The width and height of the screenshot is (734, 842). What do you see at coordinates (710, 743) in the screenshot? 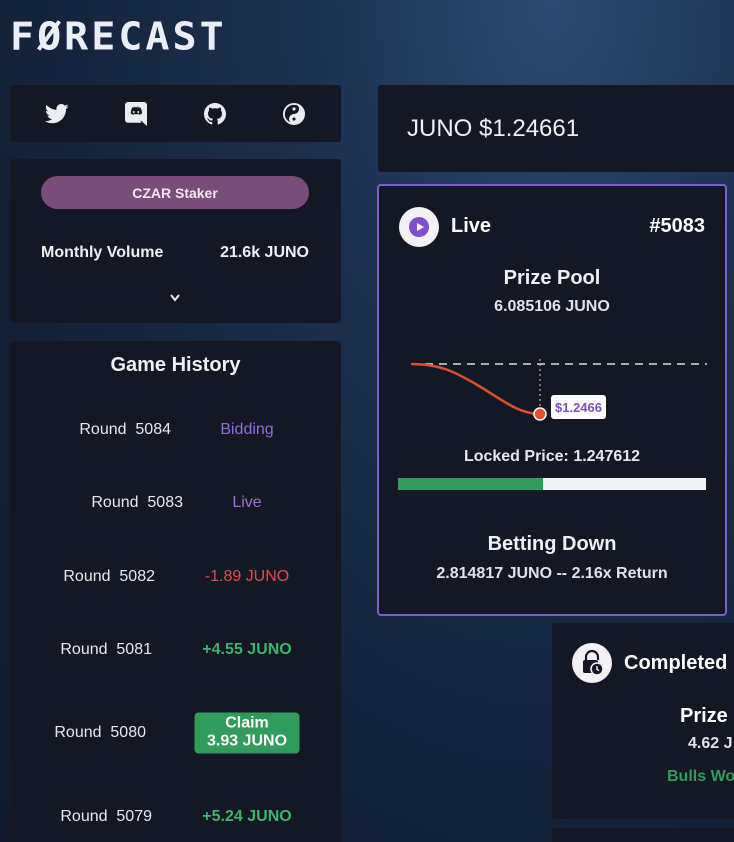
I see `prize-pool-value: 4.62 J` at bounding box center [710, 743].